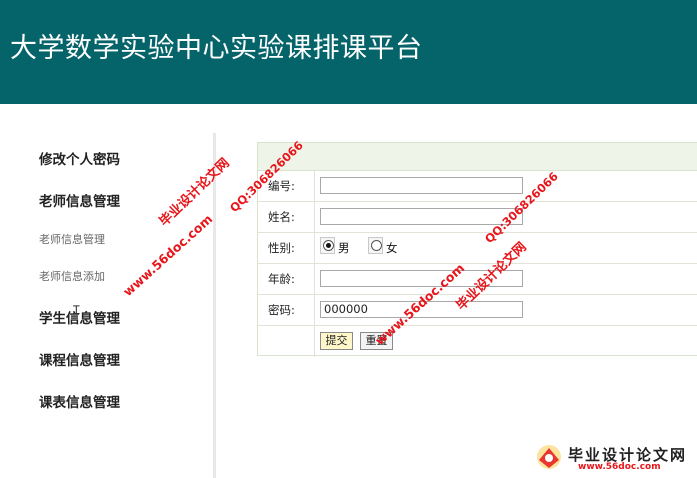 Image resolution: width=697 pixels, height=478 pixels. I want to click on sidebar-subitem-teacher-add: 老师信息添加, so click(72, 276).